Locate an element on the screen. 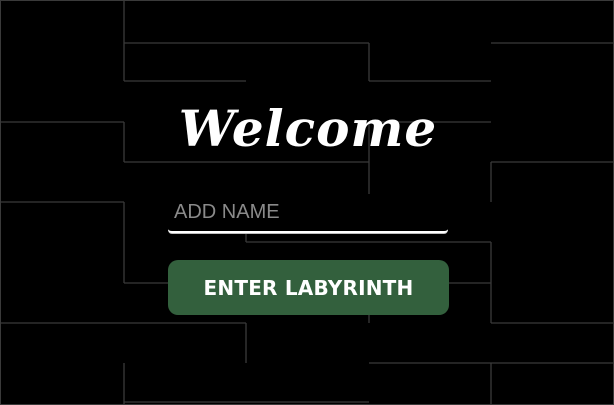  welcome-heading: Welcome is located at coordinates (308, 128).